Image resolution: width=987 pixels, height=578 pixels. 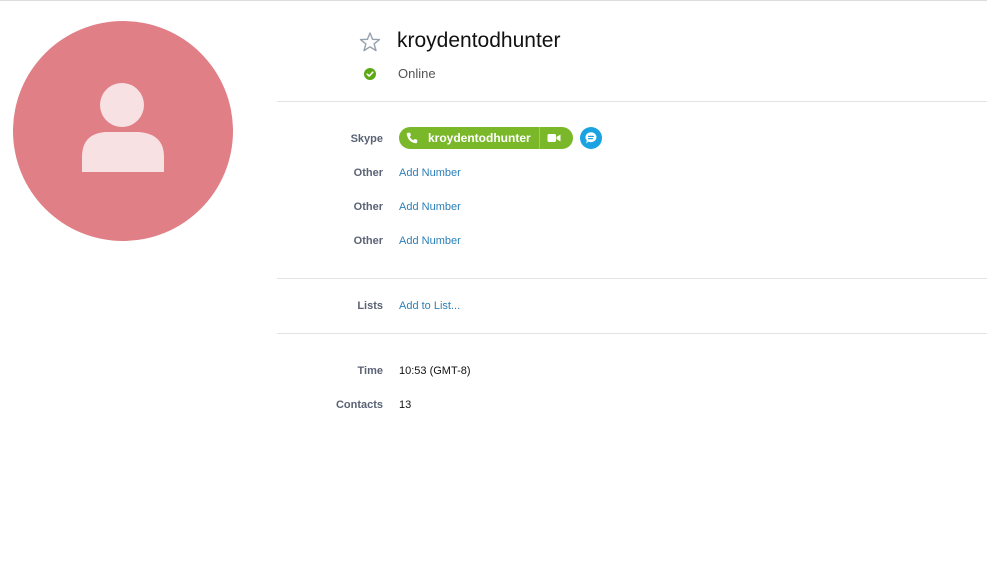 What do you see at coordinates (435, 371) in the screenshot?
I see `time-value: 10:53 (GMT-8)` at bounding box center [435, 371].